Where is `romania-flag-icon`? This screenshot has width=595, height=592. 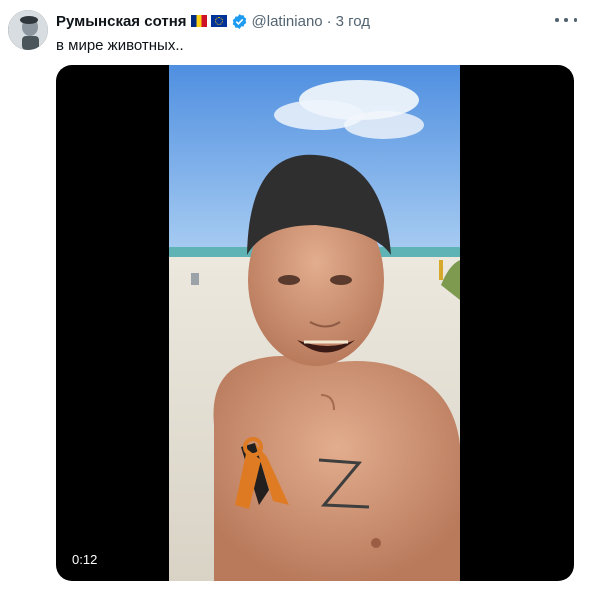
romania-flag-icon is located at coordinates (198, 21).